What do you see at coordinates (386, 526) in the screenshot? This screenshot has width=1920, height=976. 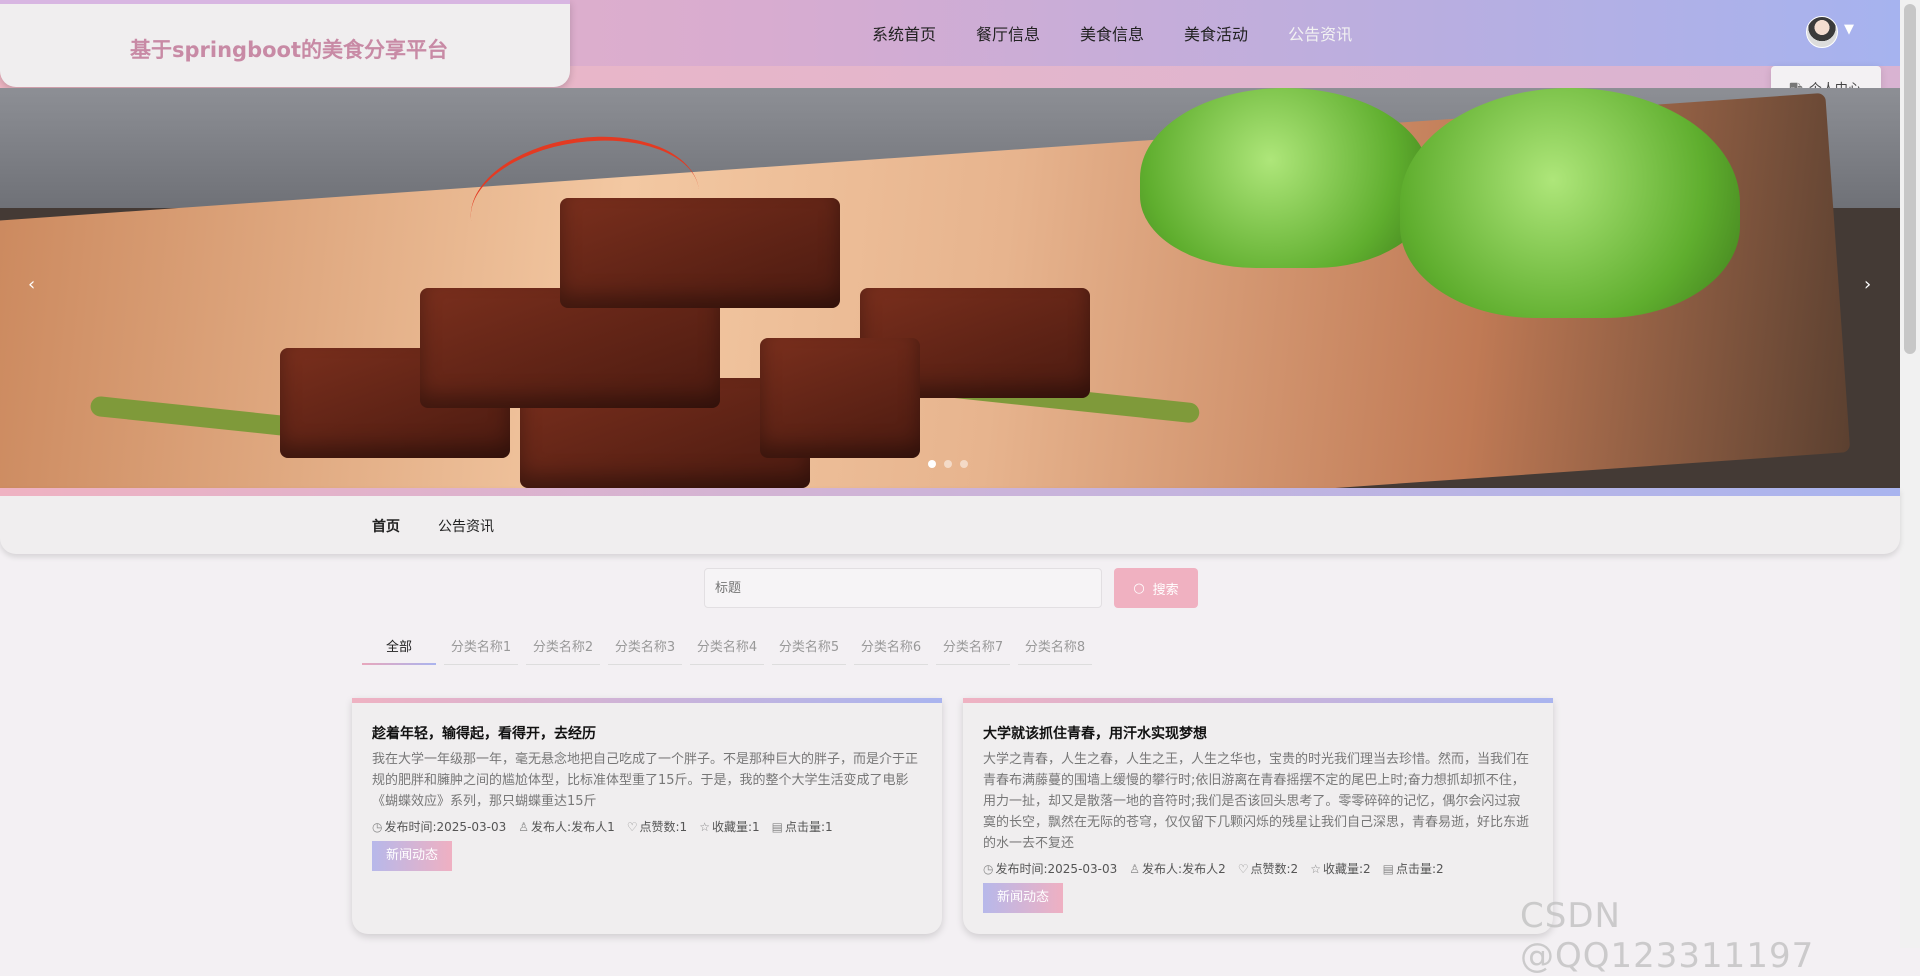 I see `breadcrumb-home: 首页` at bounding box center [386, 526].